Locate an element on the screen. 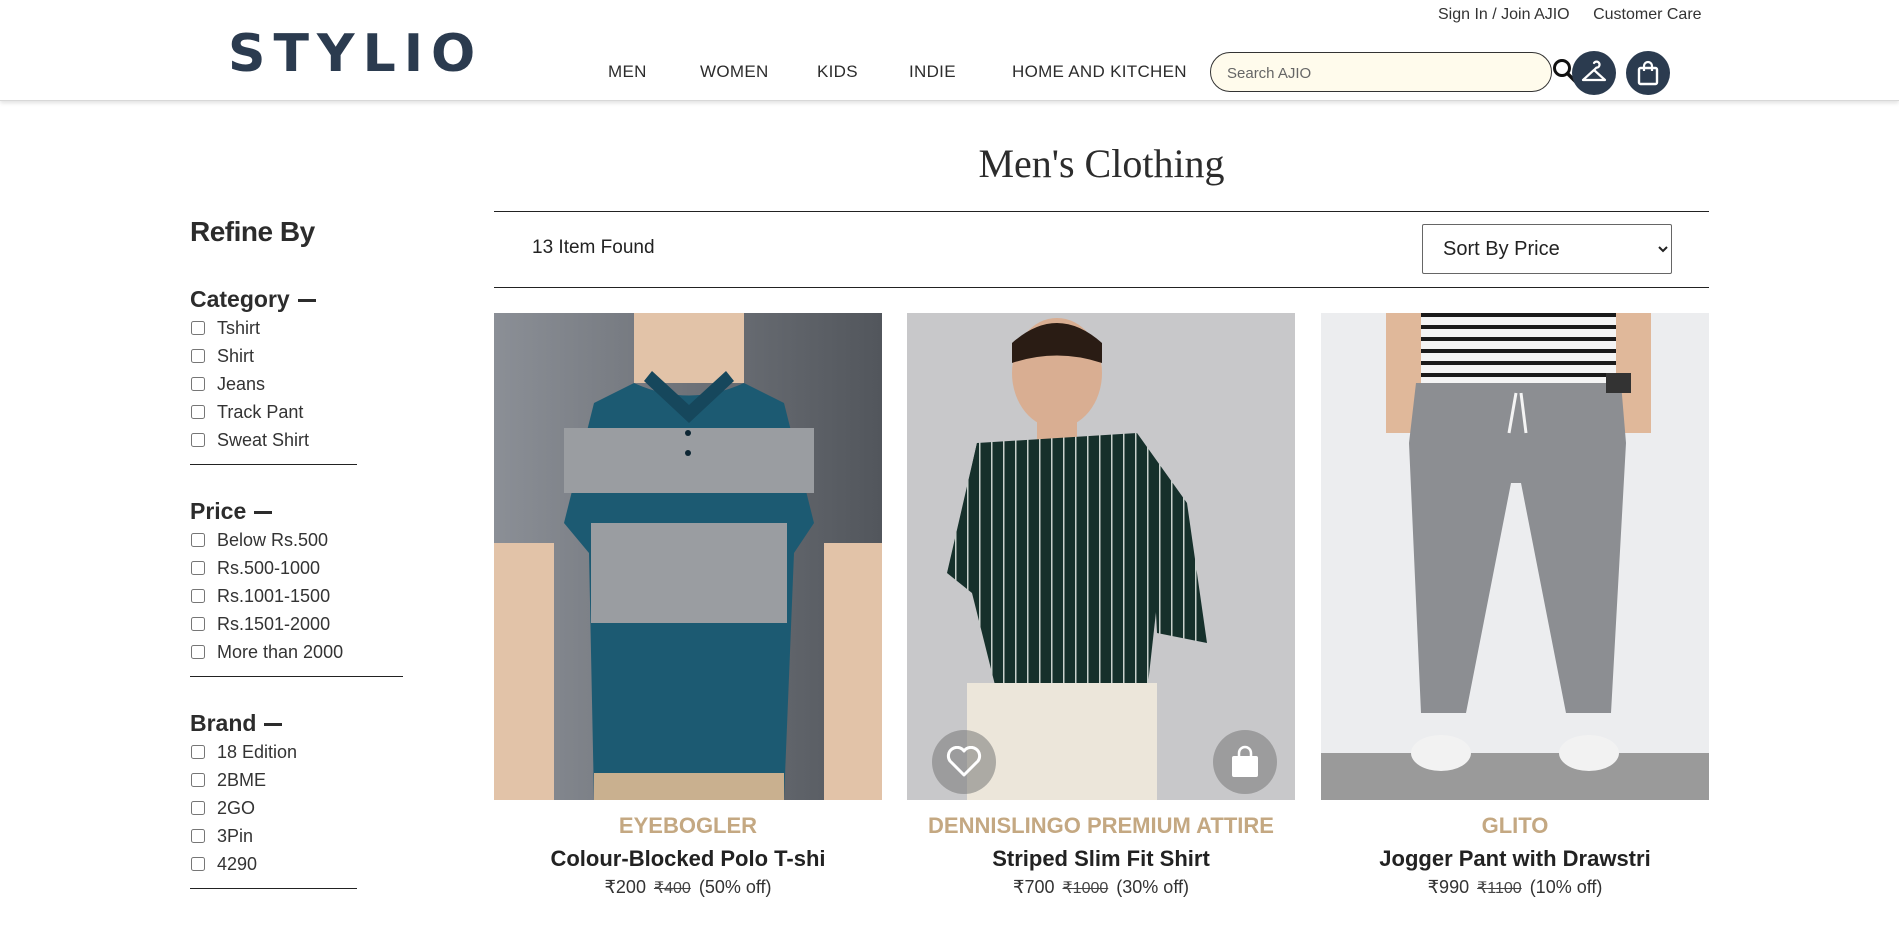 The width and height of the screenshot is (1899, 926). filter-title: Category is located at coordinates (273, 299).